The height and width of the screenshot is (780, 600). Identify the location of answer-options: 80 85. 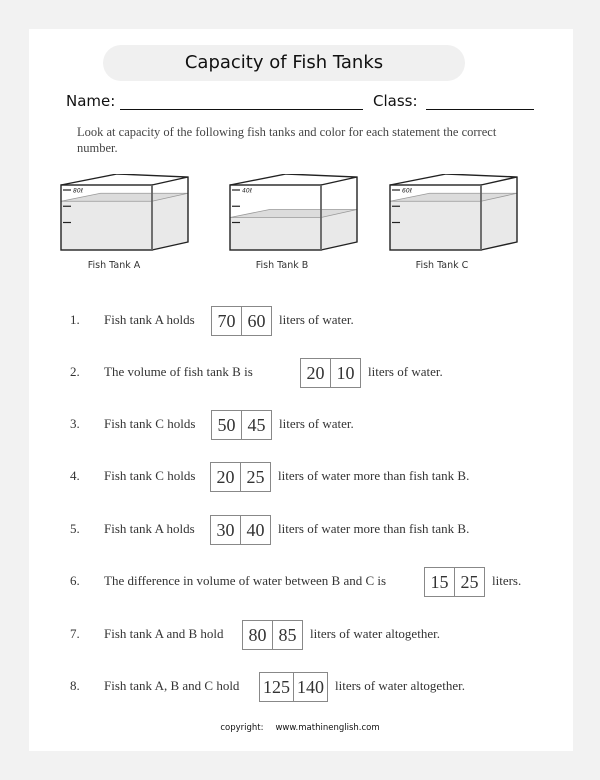
(272, 635).